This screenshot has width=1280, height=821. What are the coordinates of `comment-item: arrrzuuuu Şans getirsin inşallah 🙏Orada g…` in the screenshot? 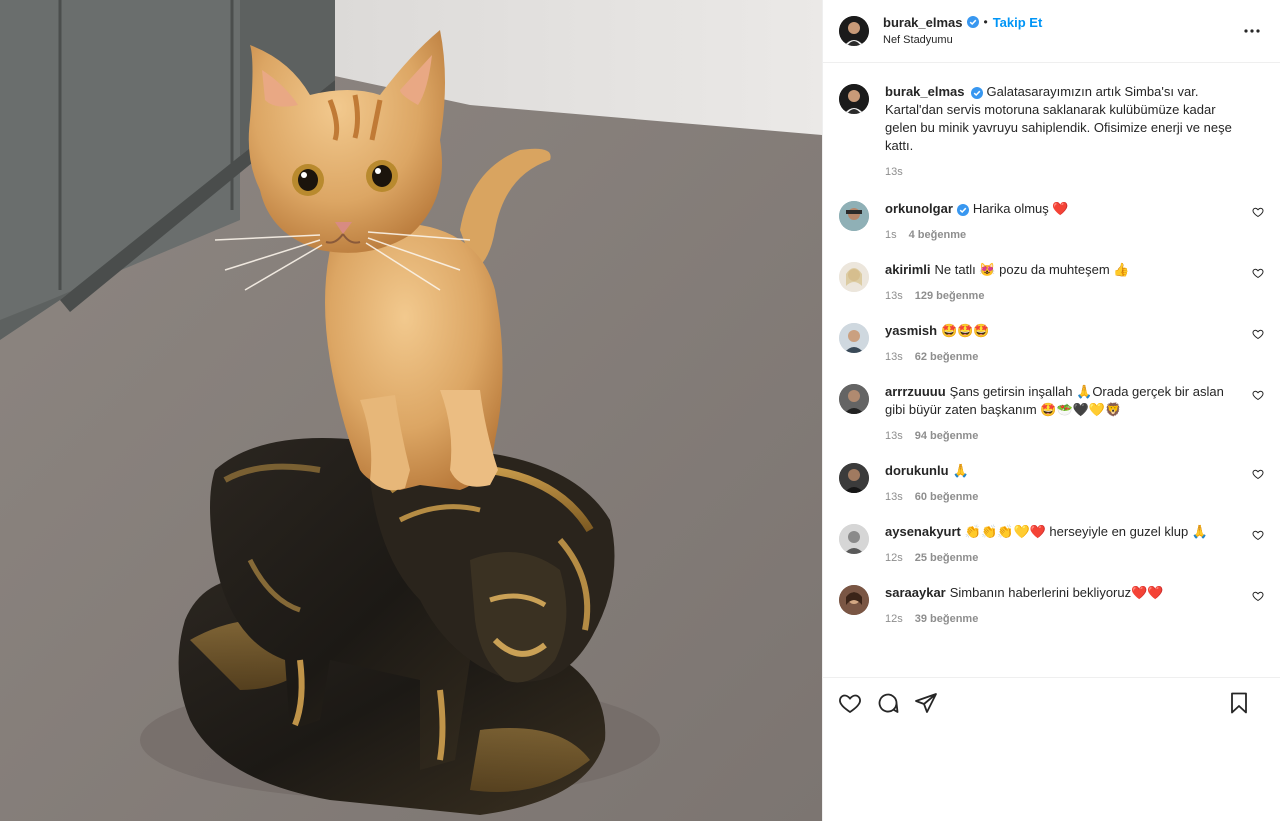 It's located at (1051, 412).